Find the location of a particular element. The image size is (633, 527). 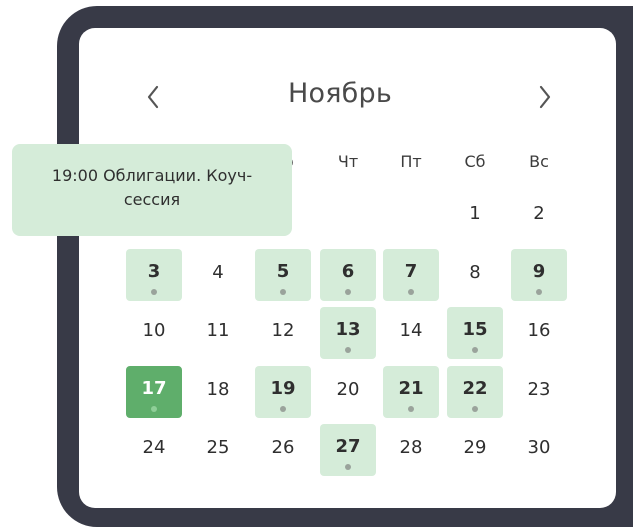

day-cell: 16 is located at coordinates (539, 333).